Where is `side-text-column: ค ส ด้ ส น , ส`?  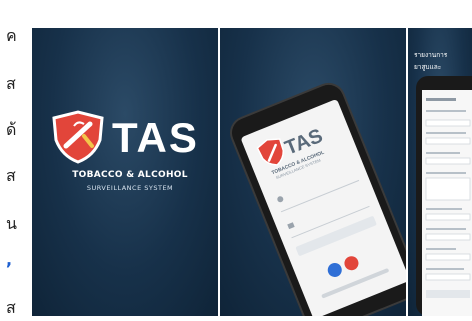 side-text-column: ค ส ด้ ส น , ส is located at coordinates (10, 158).